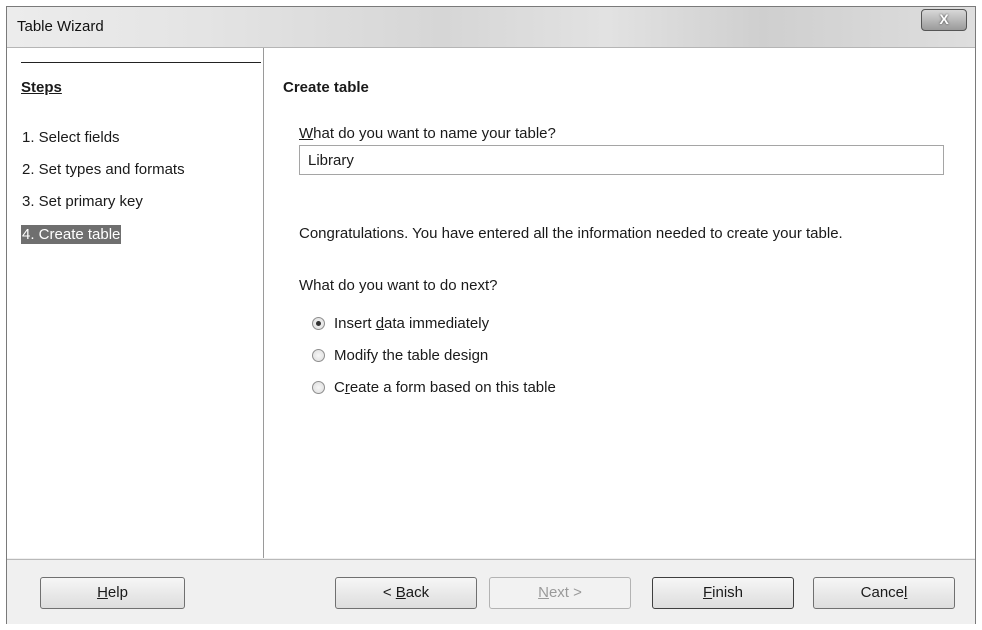 This screenshot has height=630, width=982. I want to click on step-set-types-and-formats: 2. Set types and formats, so click(103, 169).